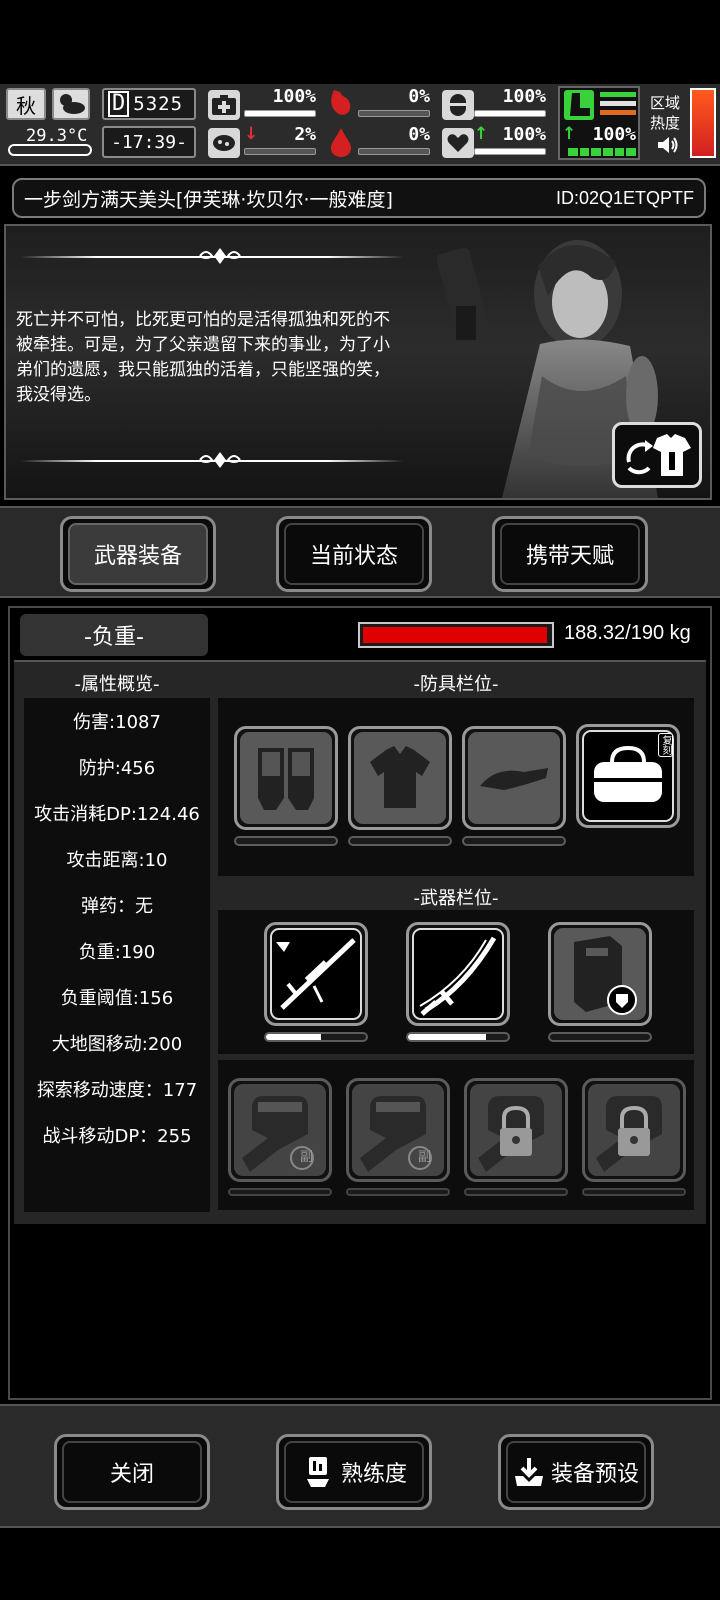 The height and width of the screenshot is (1600, 720). Describe the element at coordinates (458, 105) in the screenshot. I see `capsule-icon` at that location.